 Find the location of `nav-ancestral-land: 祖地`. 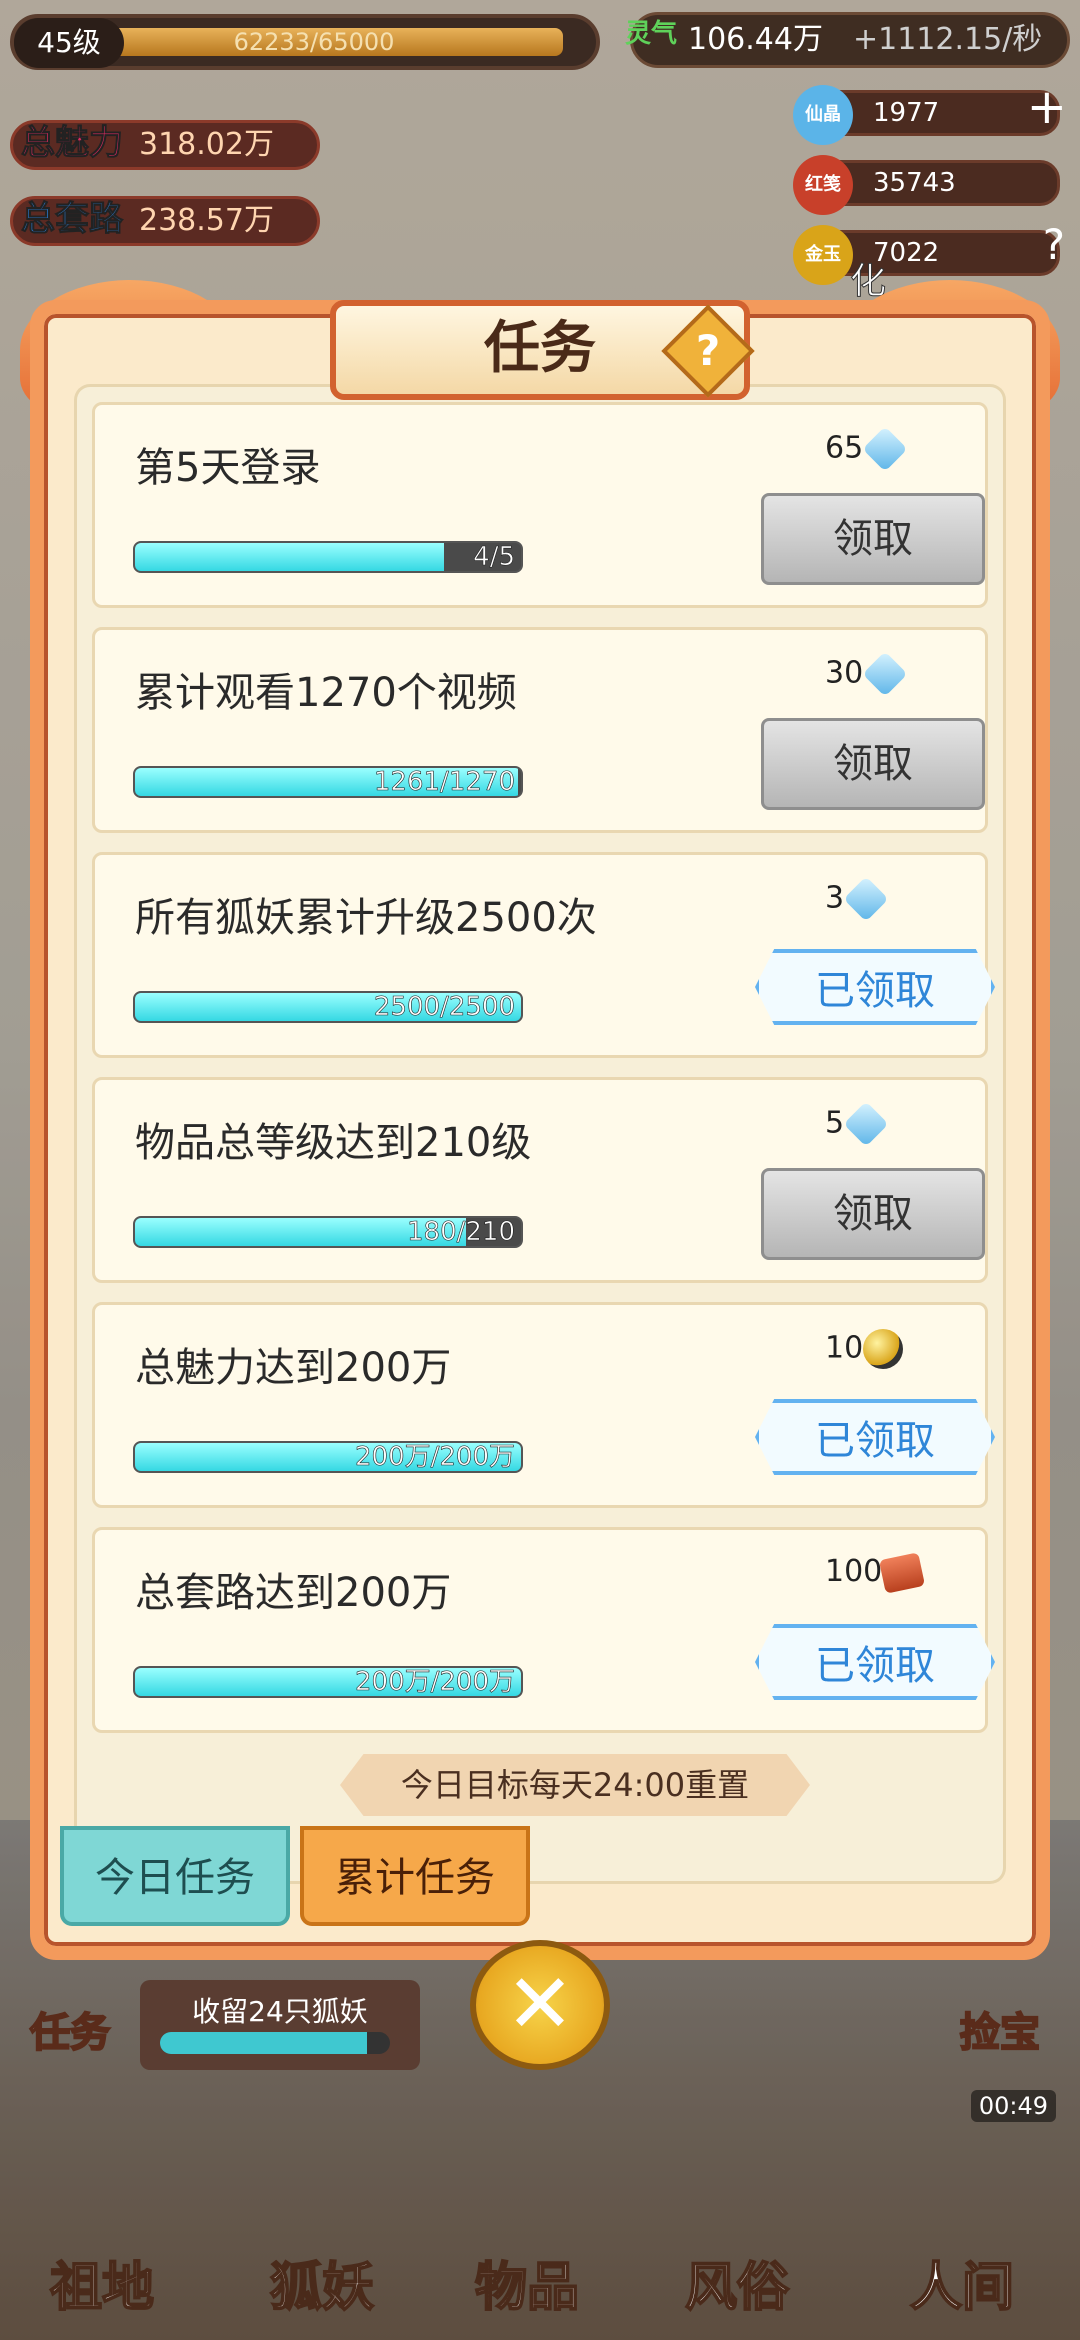

nav-ancestral-land: 祖地 is located at coordinates (102, 2282).